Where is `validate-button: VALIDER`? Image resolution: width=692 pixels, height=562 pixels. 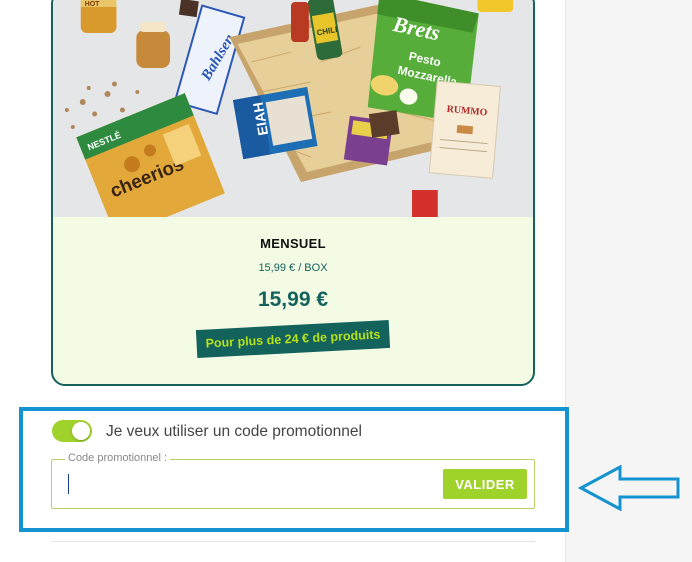 validate-button: VALIDER is located at coordinates (485, 484).